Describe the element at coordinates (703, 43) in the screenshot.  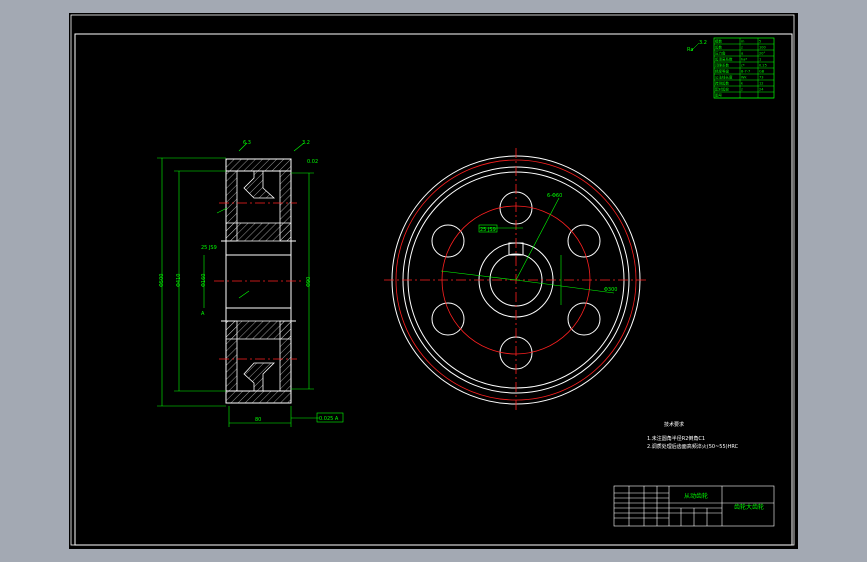
I see `corner-roughness-value: 3.2` at that location.